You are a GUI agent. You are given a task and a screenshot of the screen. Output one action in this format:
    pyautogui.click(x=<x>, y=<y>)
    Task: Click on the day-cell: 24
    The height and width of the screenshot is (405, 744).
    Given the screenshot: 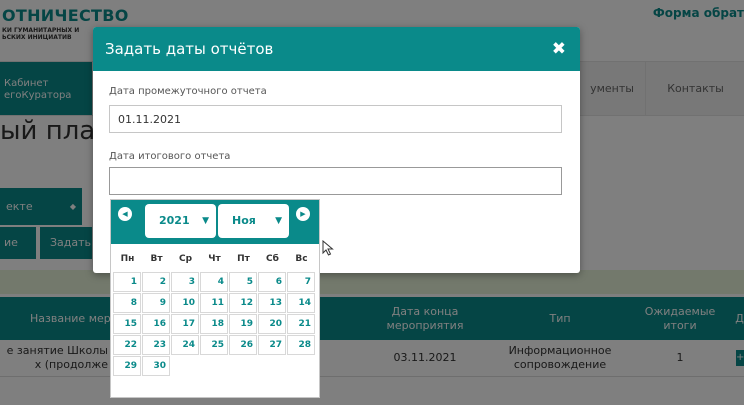 What is the action you would take?
    pyautogui.click(x=185, y=345)
    